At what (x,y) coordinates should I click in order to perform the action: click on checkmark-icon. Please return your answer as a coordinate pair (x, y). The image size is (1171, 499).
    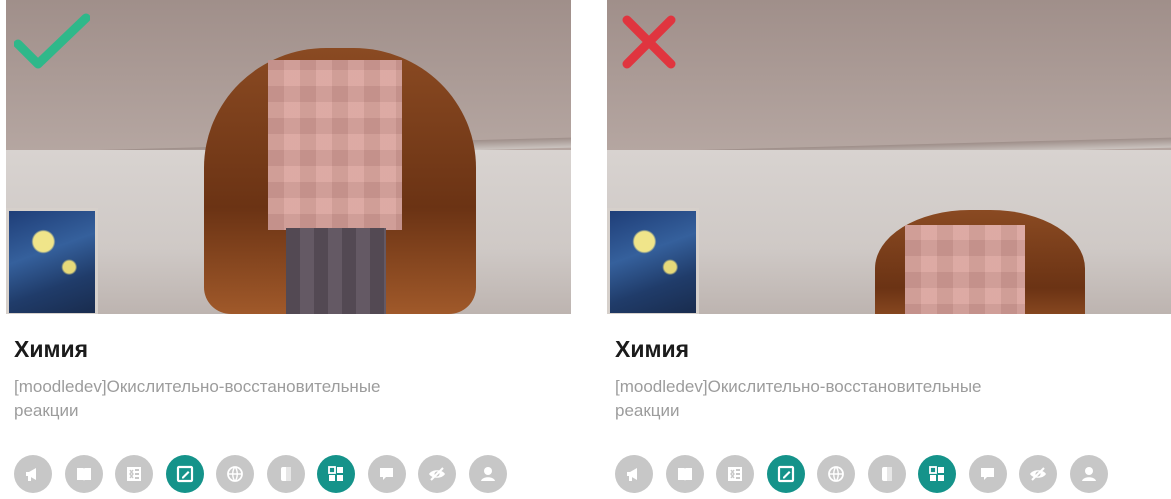
    Looking at the image, I should click on (52, 41).